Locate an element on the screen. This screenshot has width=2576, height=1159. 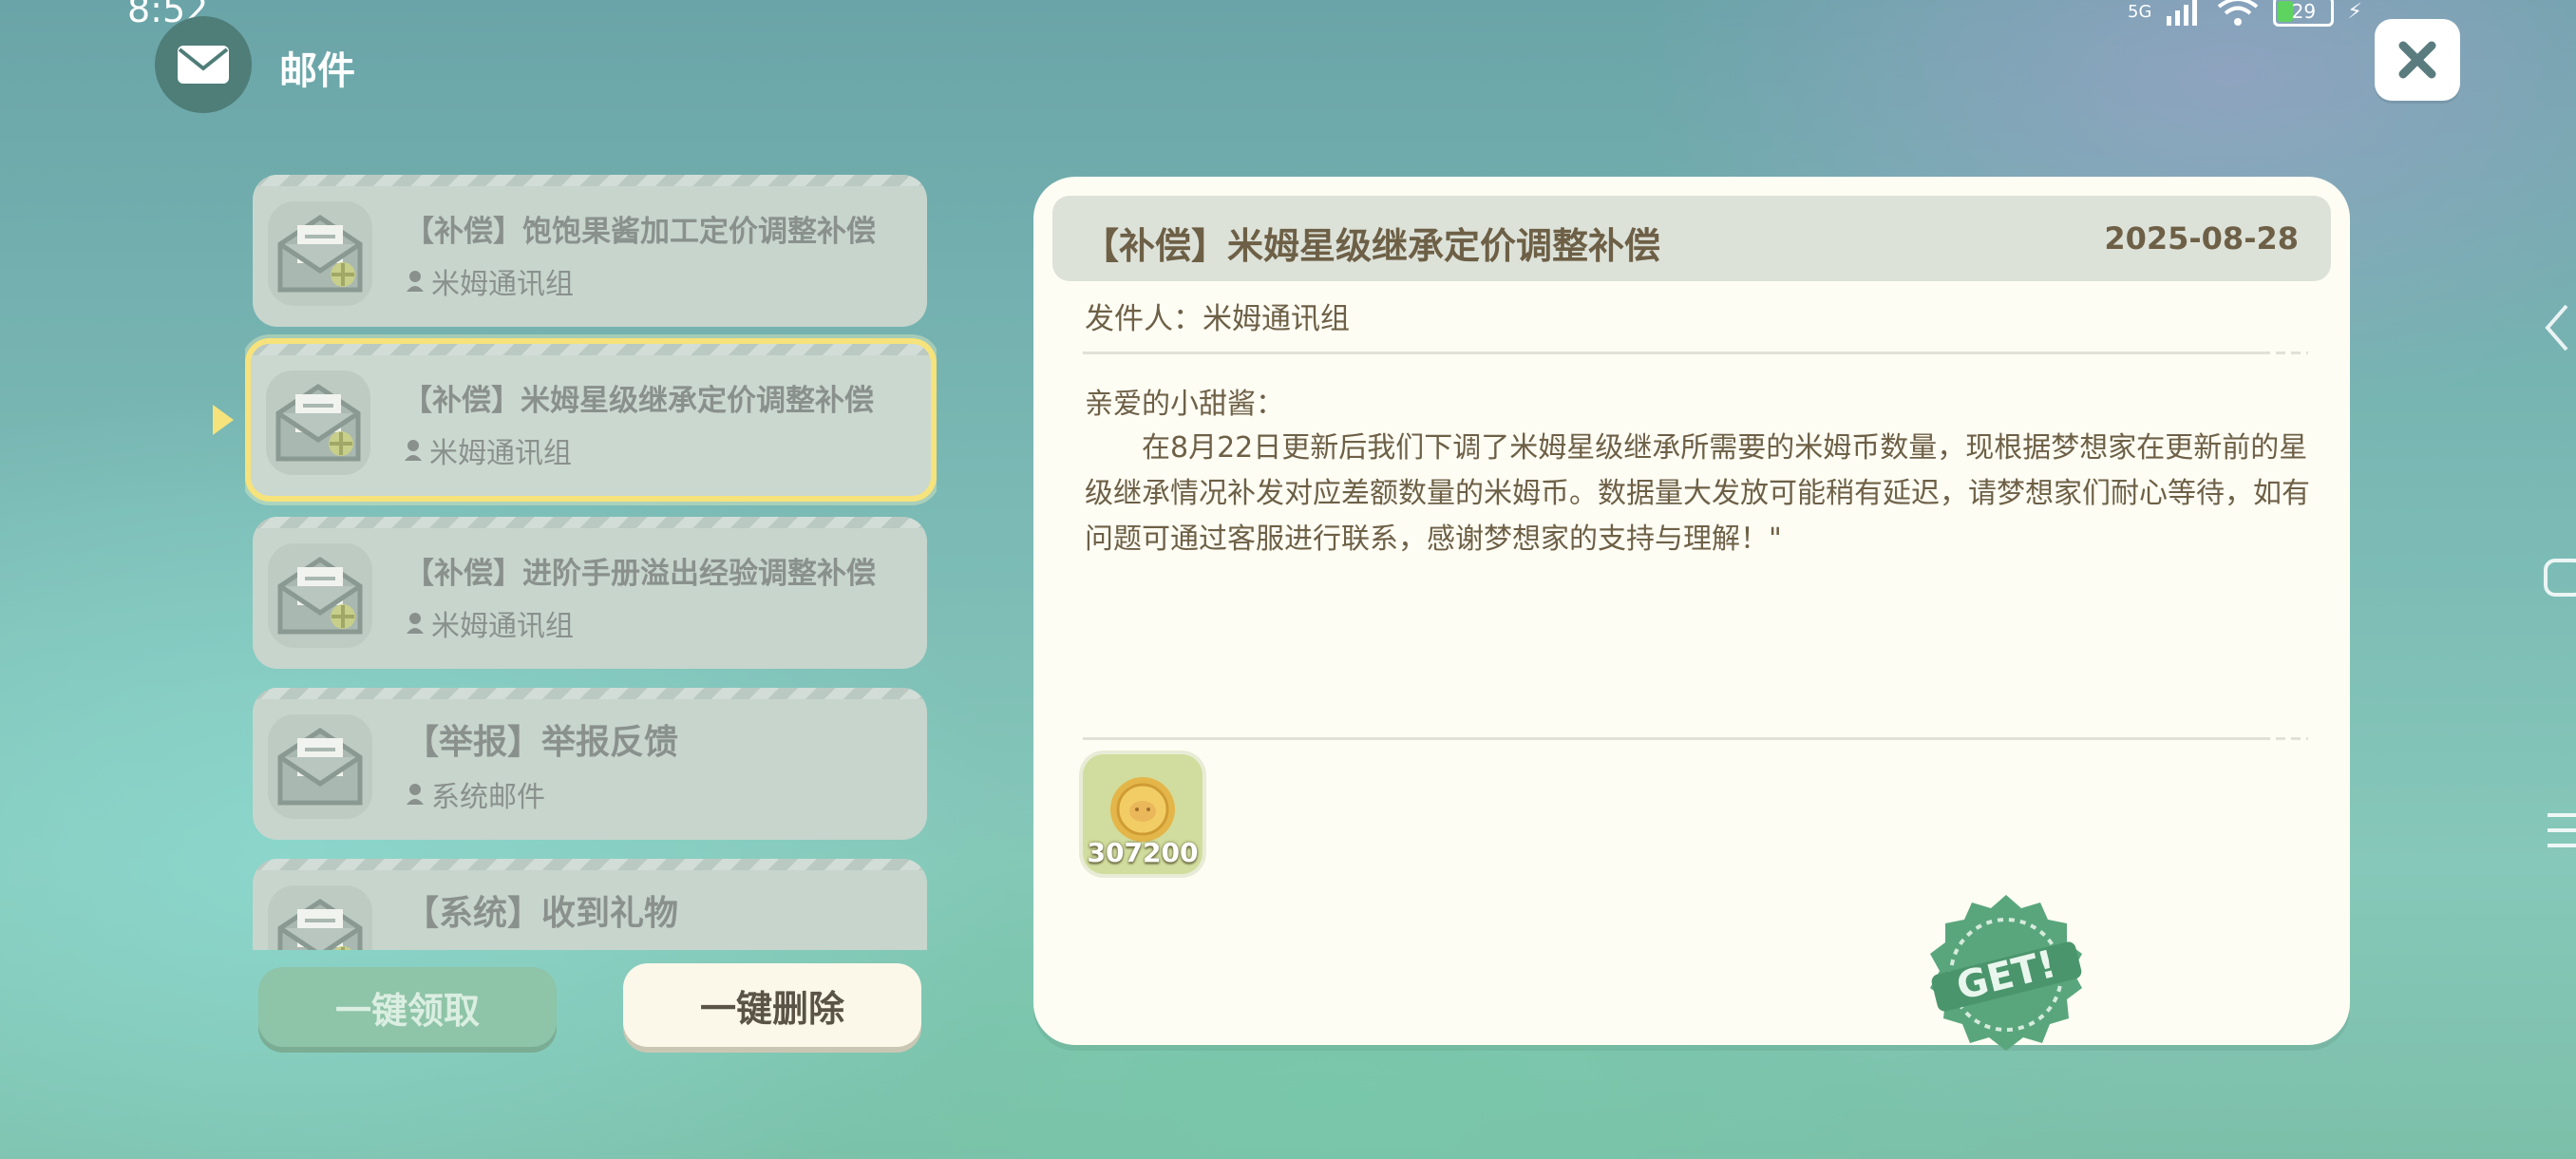
mail-sender-name: 系统邮件 is located at coordinates (488, 797).